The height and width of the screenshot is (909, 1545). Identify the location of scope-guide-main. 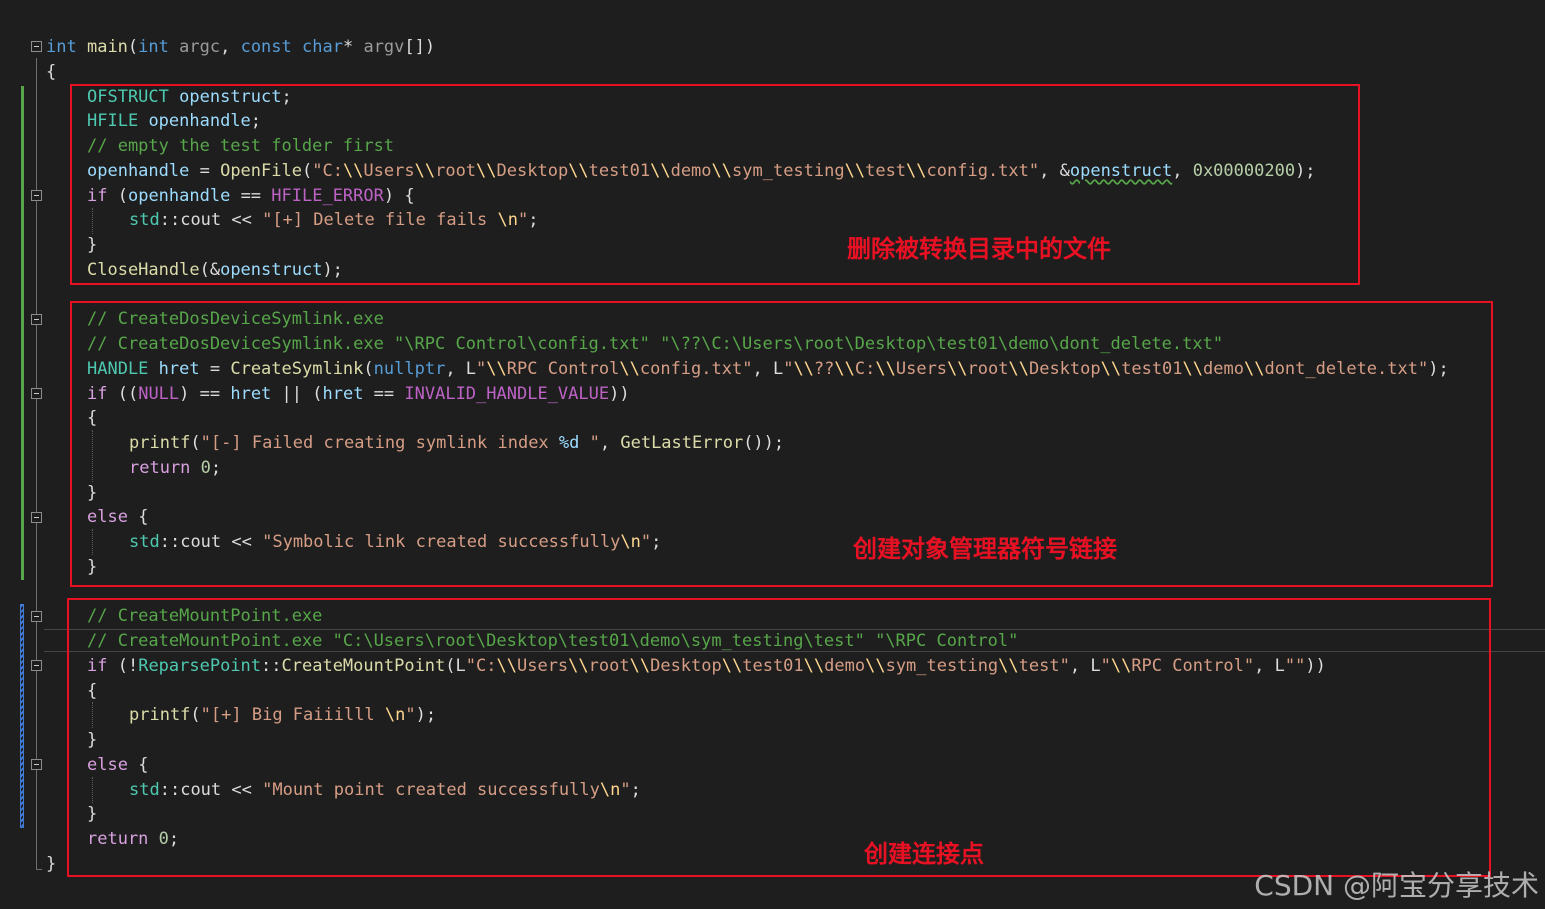
(36, 464).